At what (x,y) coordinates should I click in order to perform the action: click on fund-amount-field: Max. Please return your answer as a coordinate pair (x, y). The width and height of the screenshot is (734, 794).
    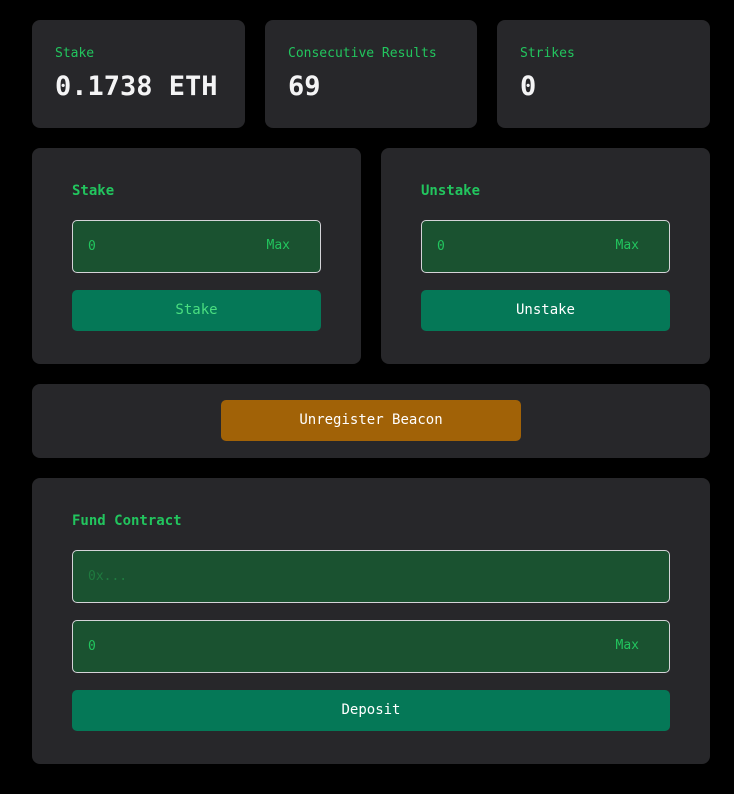
    Looking at the image, I should click on (371, 646).